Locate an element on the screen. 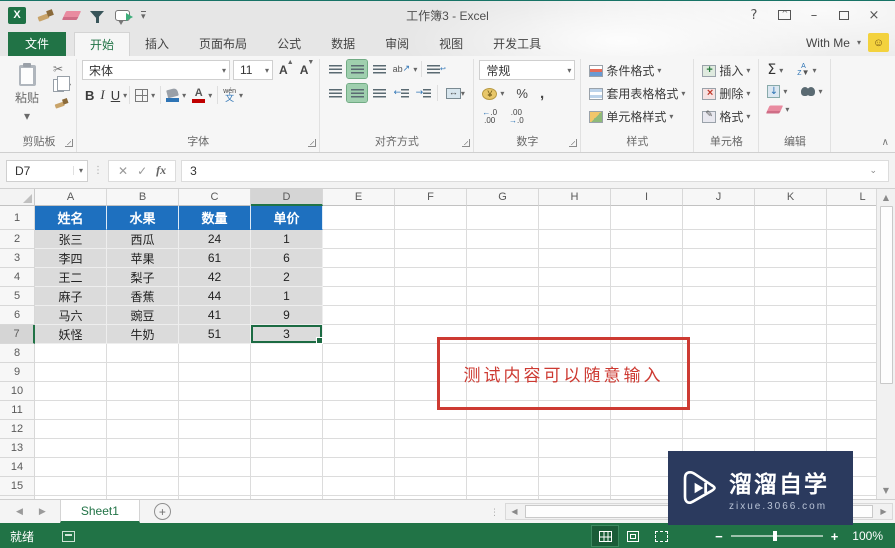 The height and width of the screenshot is (548, 895). filter-icon is located at coordinates (97, 17).